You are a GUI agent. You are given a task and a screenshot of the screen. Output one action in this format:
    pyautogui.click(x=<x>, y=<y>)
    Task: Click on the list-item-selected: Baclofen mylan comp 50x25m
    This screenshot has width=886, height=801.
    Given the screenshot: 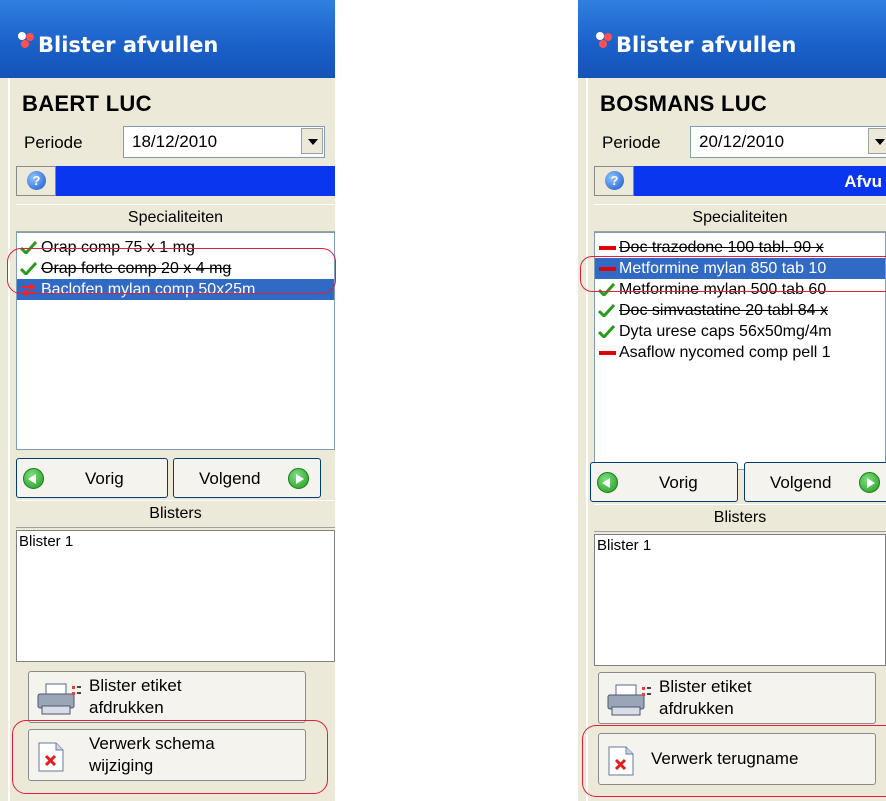 What is the action you would take?
    pyautogui.click(x=175, y=289)
    